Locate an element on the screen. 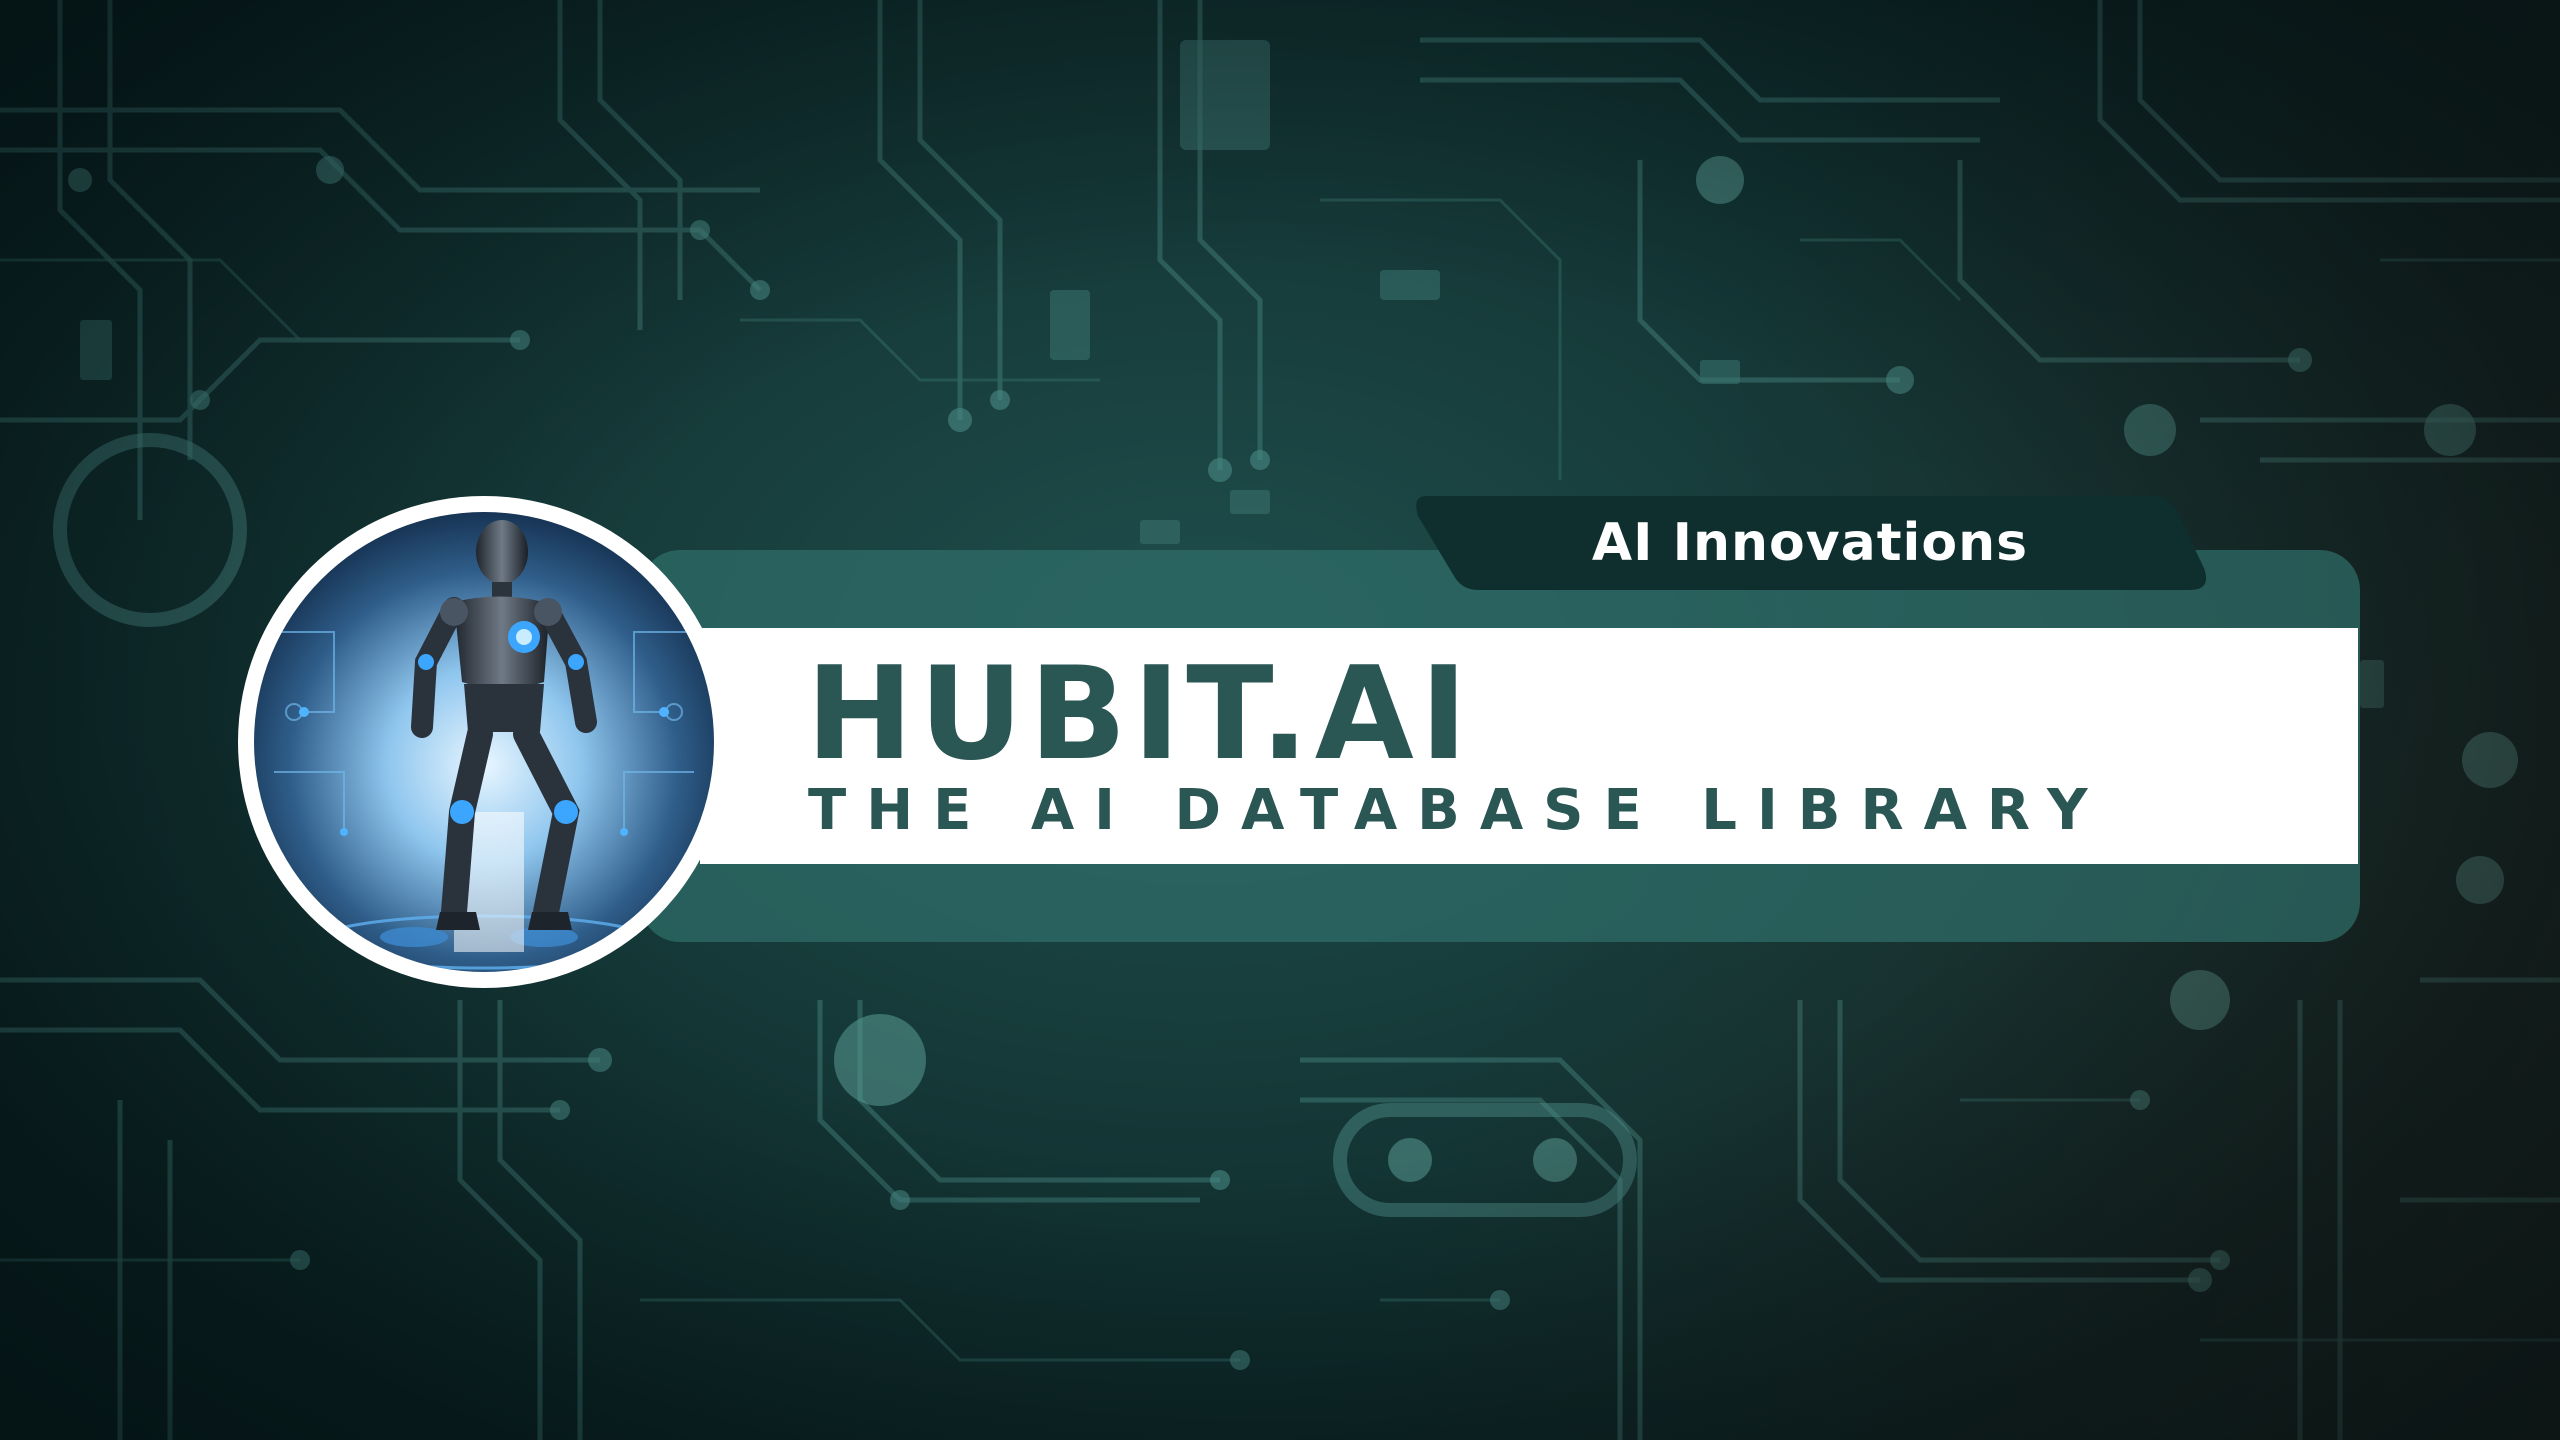  category-tag: AI Innovations is located at coordinates (1810, 543).